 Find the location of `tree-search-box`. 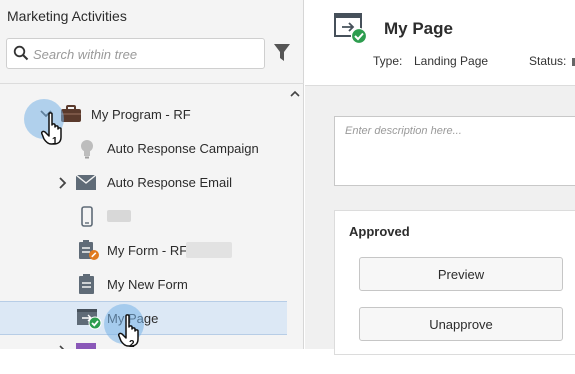

tree-search-box is located at coordinates (135, 53).